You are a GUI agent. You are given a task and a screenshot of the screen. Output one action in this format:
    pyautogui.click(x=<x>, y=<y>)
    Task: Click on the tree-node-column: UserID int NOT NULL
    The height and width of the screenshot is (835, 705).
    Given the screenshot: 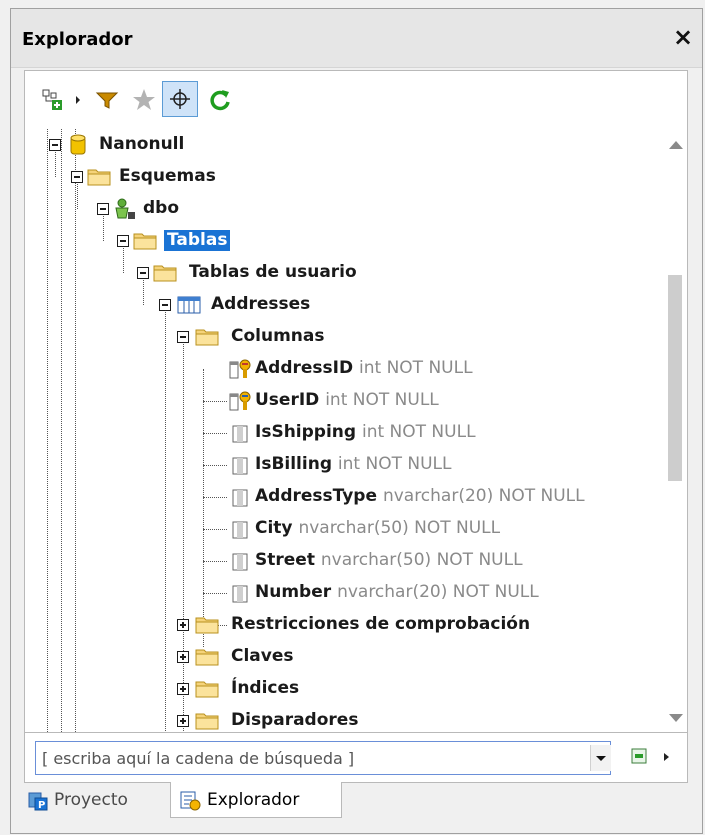 What is the action you would take?
    pyautogui.click(x=345, y=401)
    